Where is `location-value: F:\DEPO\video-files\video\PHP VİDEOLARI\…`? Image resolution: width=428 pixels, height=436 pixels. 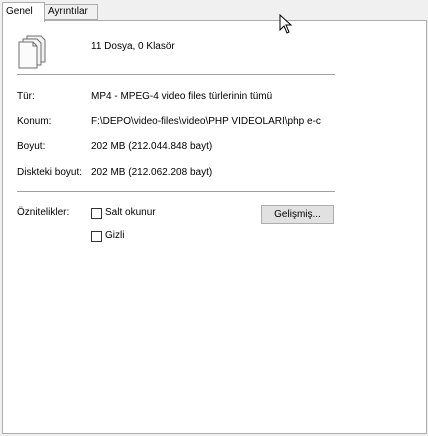 location-value: F:\DEPO\video-files\video\PHP VİDEOLARI\… is located at coordinates (206, 121).